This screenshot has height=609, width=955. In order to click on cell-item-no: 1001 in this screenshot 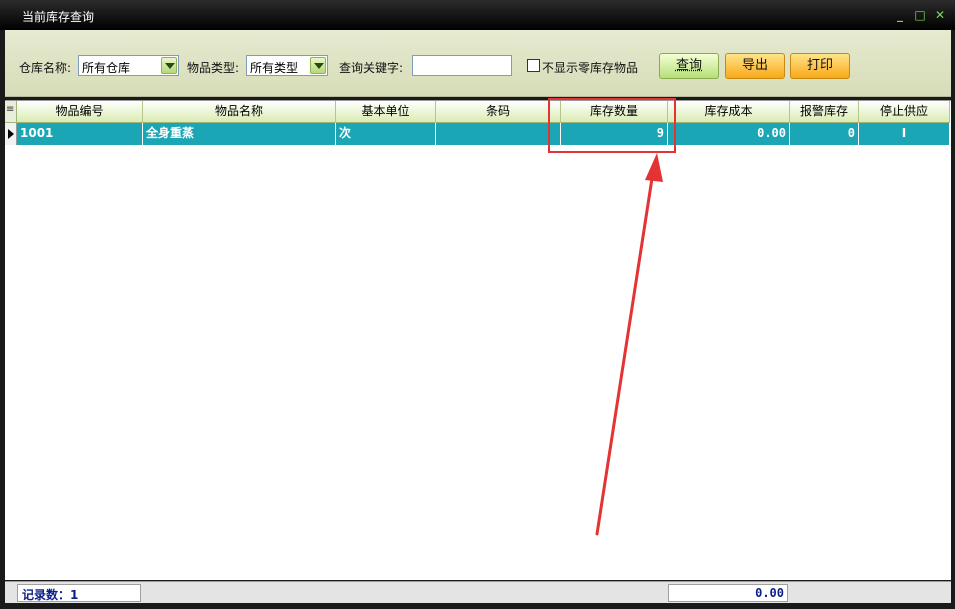, I will do `click(80, 134)`.